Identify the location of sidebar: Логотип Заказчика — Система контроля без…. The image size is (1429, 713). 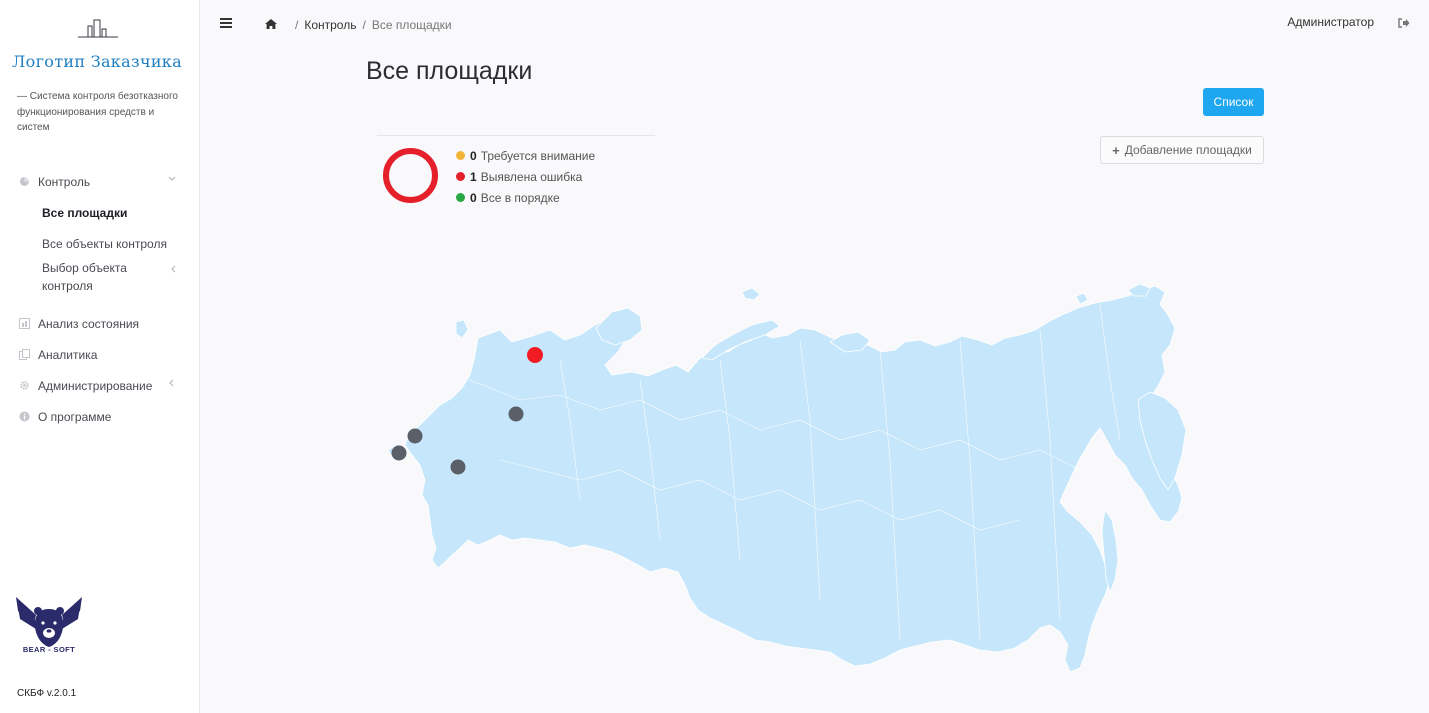
(100, 356).